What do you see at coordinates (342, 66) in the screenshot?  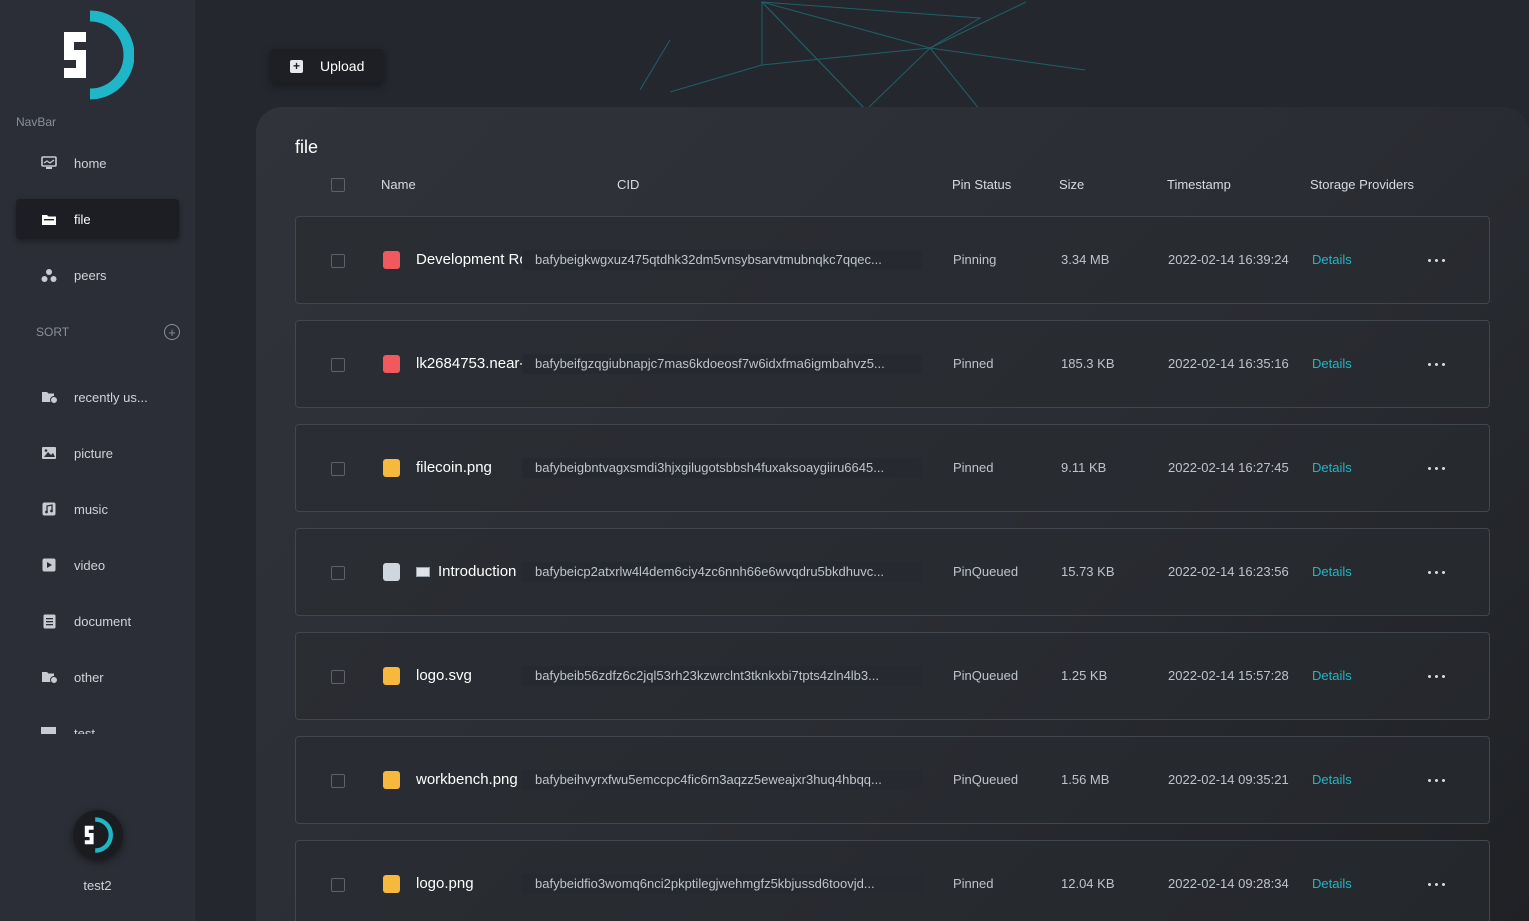 I see `upload-label: Upload` at bounding box center [342, 66].